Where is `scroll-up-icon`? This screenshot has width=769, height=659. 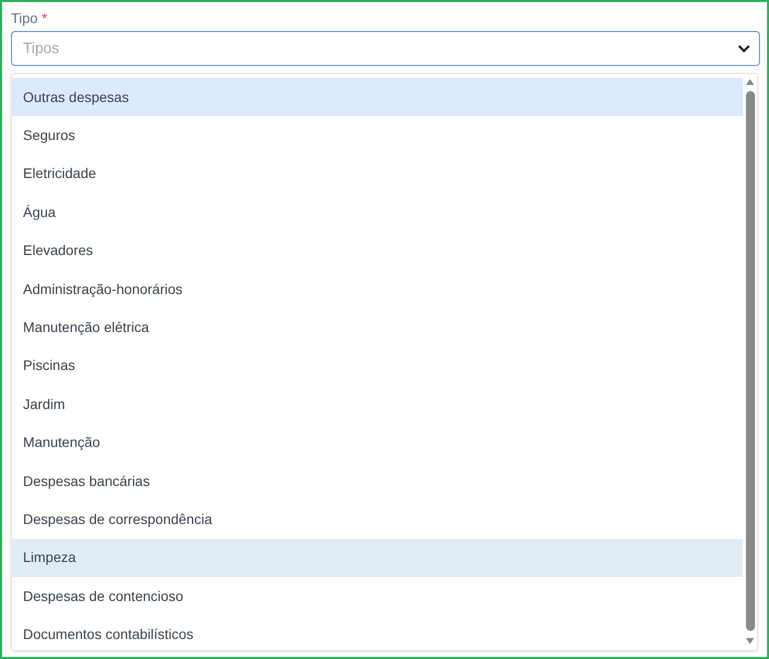
scroll-up-icon is located at coordinates (750, 82).